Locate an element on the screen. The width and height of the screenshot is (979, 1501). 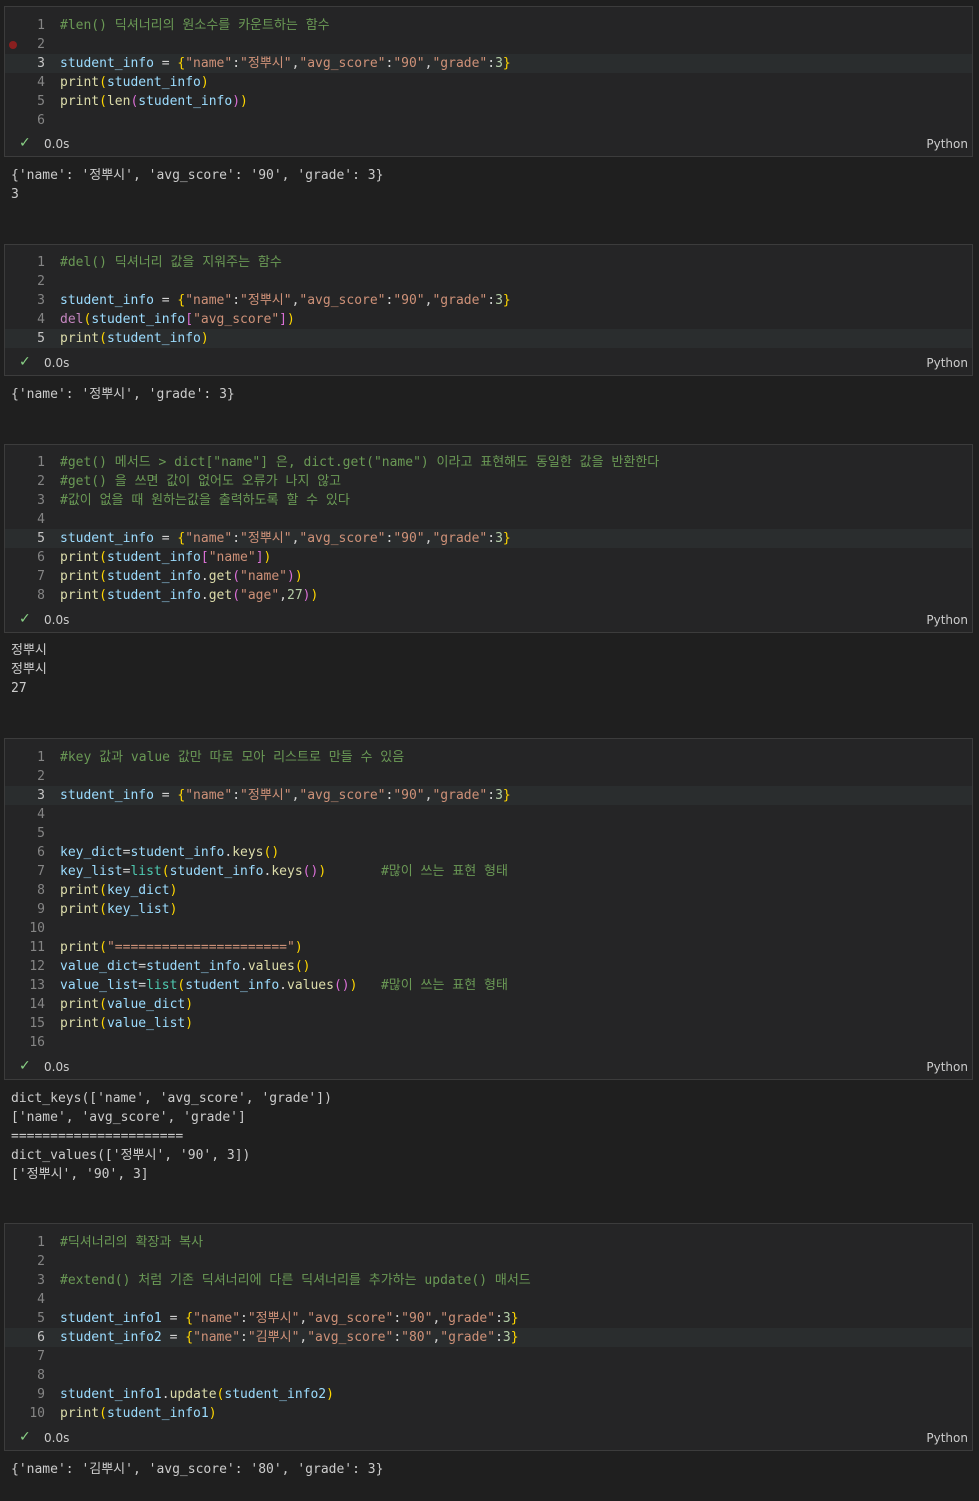
code-text: print(key_dict) is located at coordinates (118, 890).